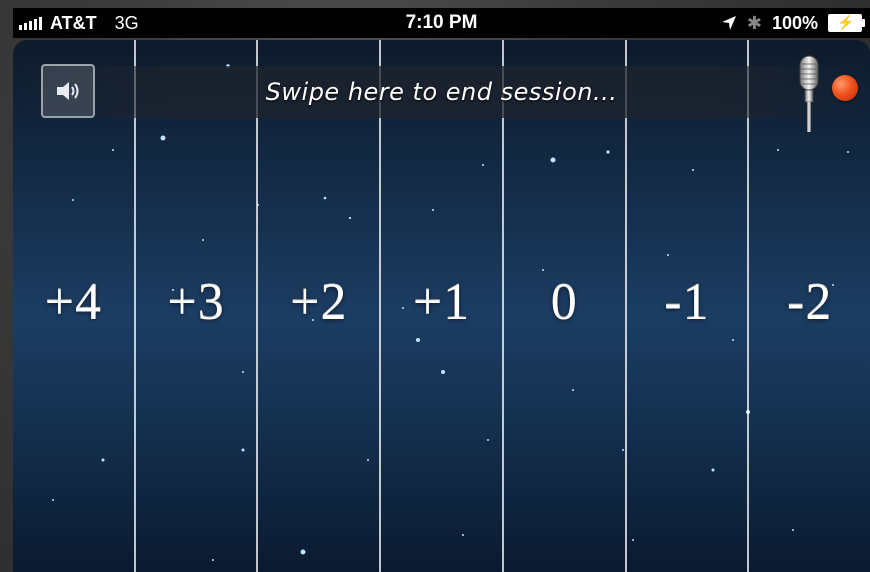  What do you see at coordinates (441, 301) in the screenshot?
I see `rating-label: +1` at bounding box center [441, 301].